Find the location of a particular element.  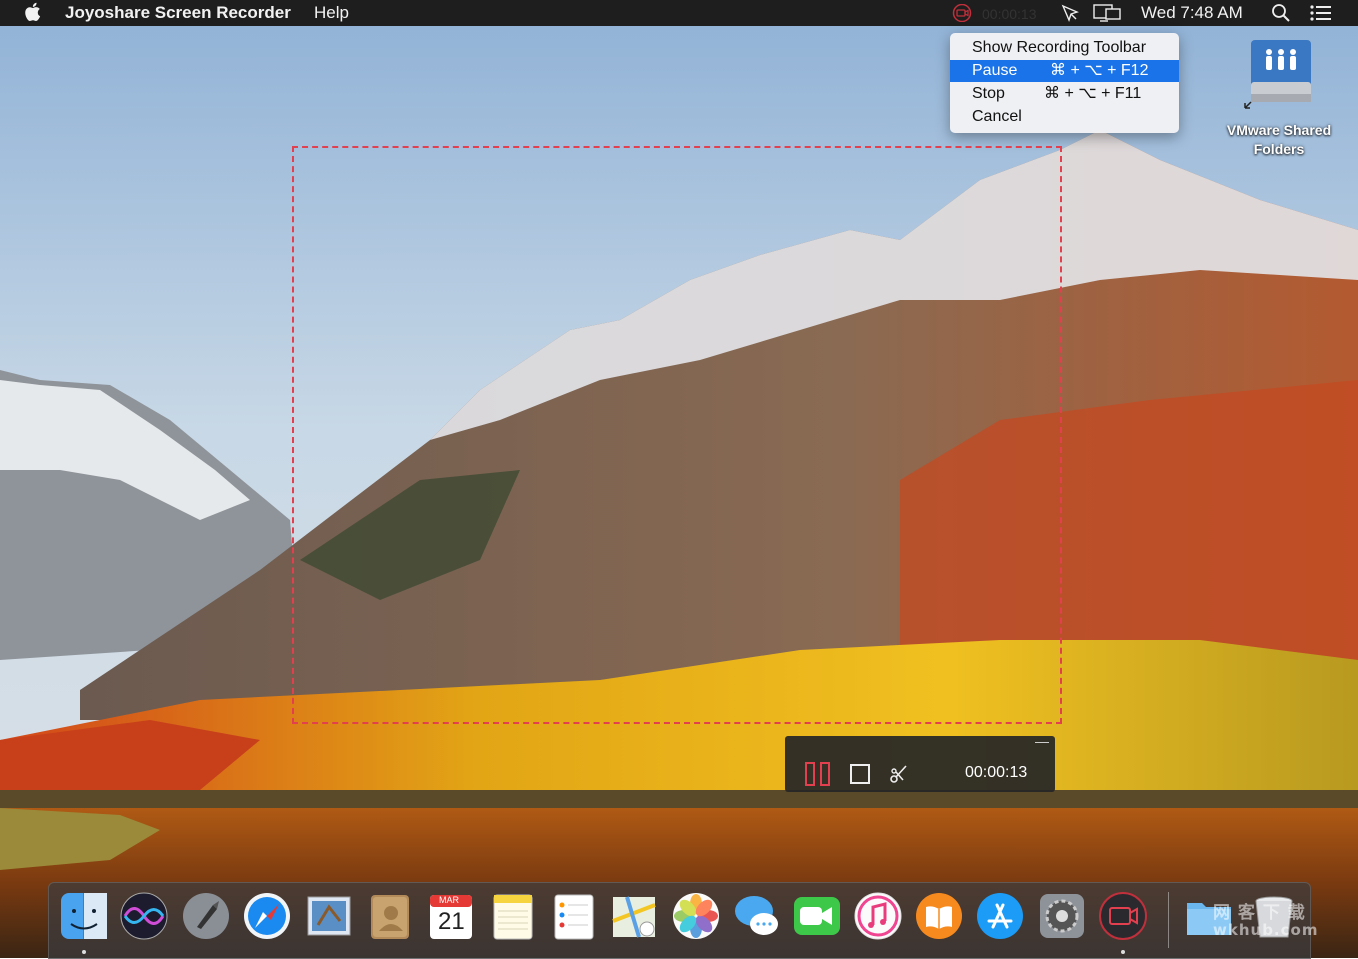

app-store-icon is located at coordinates (1000, 917).